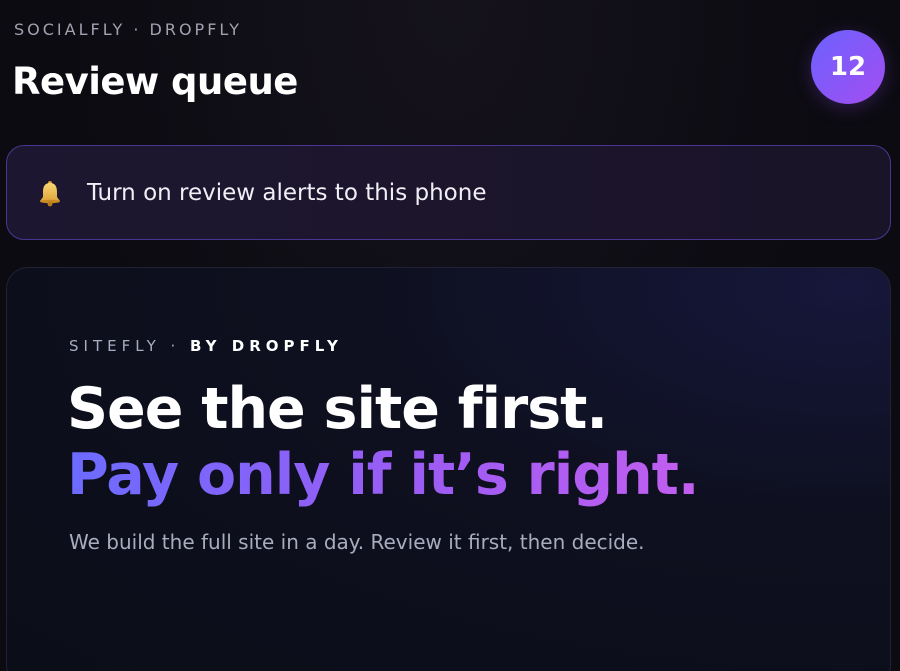 This screenshot has height=671, width=900. I want to click on promo-eyebrow: SITEFLY · BY DROPFLY, so click(206, 346).